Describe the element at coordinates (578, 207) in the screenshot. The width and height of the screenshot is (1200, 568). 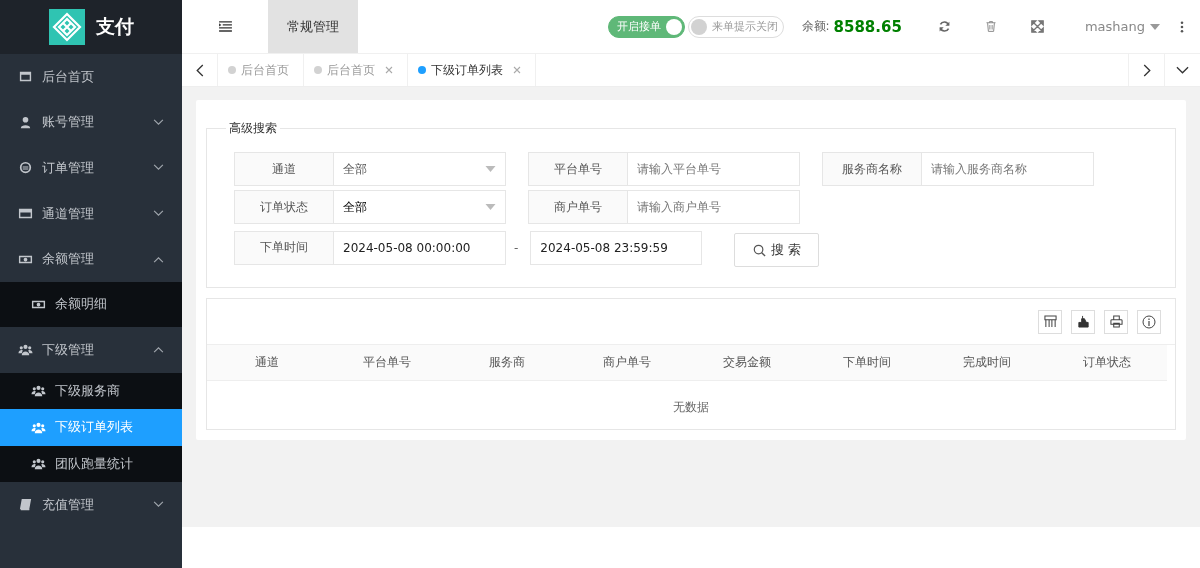
I see `field-label: 商户单号` at that location.